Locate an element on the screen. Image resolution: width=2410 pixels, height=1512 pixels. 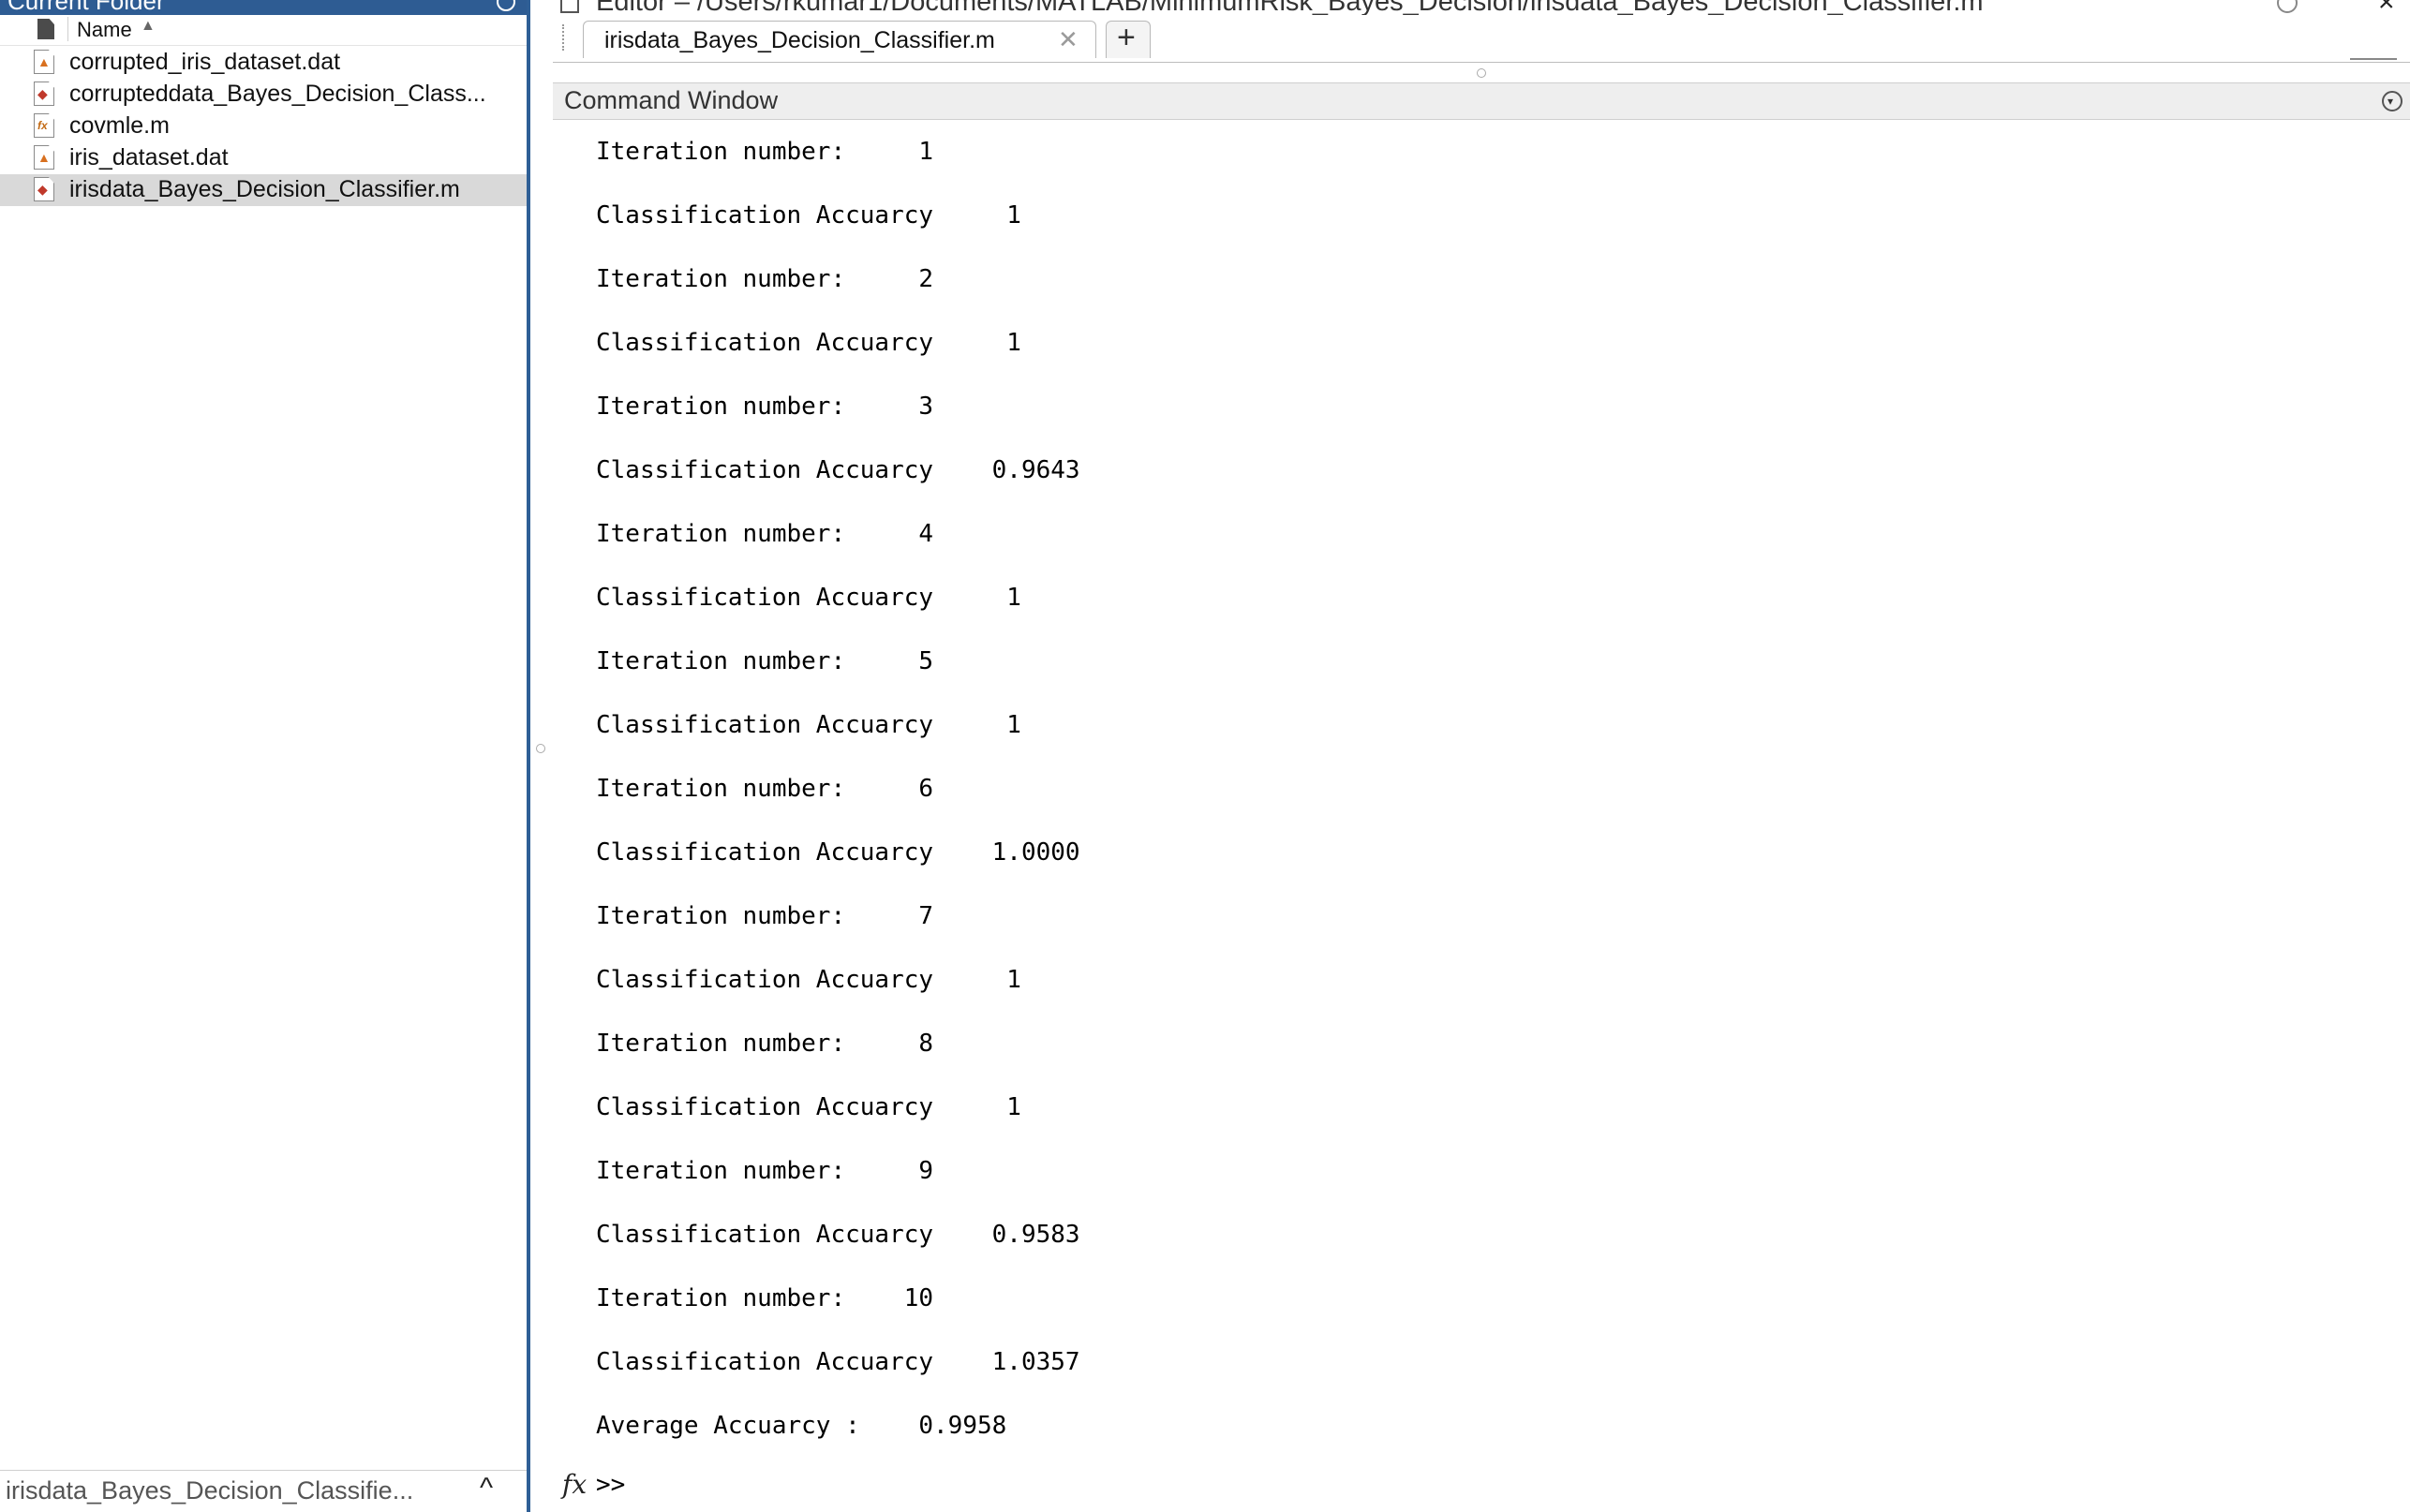
output-line: Classification Accuarcy 1.0000 is located at coordinates (838, 852).